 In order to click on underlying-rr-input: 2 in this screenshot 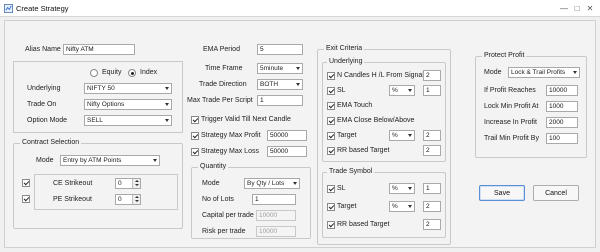, I will do `click(432, 150)`.